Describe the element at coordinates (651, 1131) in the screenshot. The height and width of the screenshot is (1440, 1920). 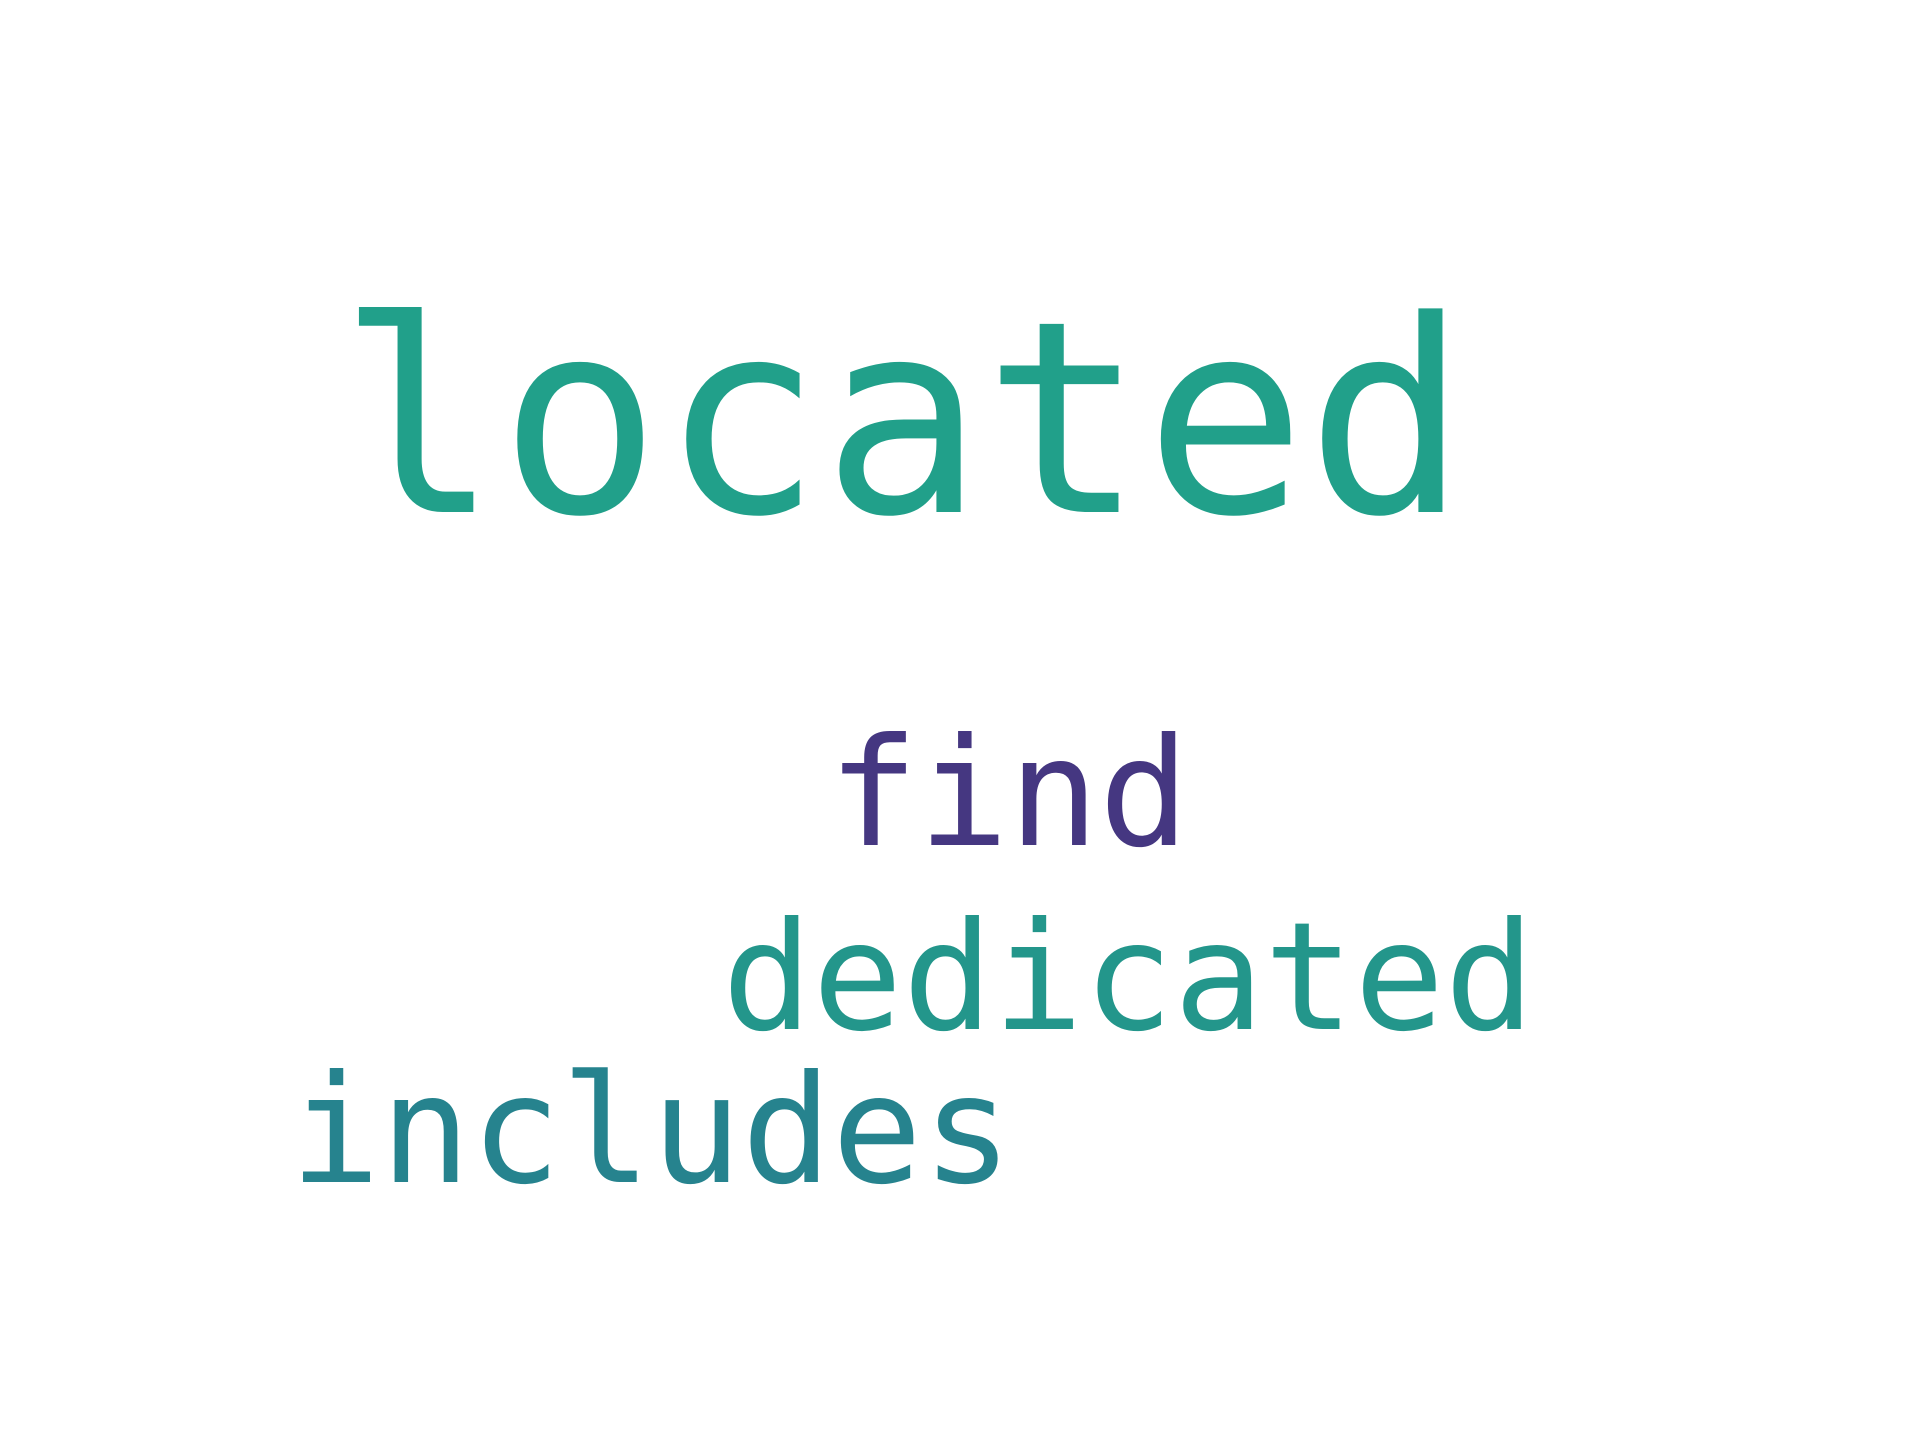
I see `word-includes: includes` at that location.